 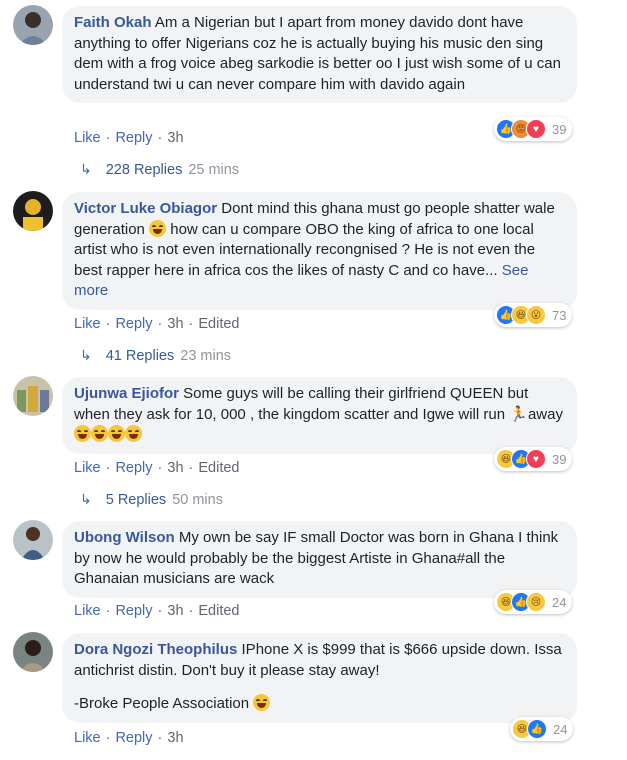 I want to click on comment-author: Ujunwa Ejiofor, so click(x=126, y=393).